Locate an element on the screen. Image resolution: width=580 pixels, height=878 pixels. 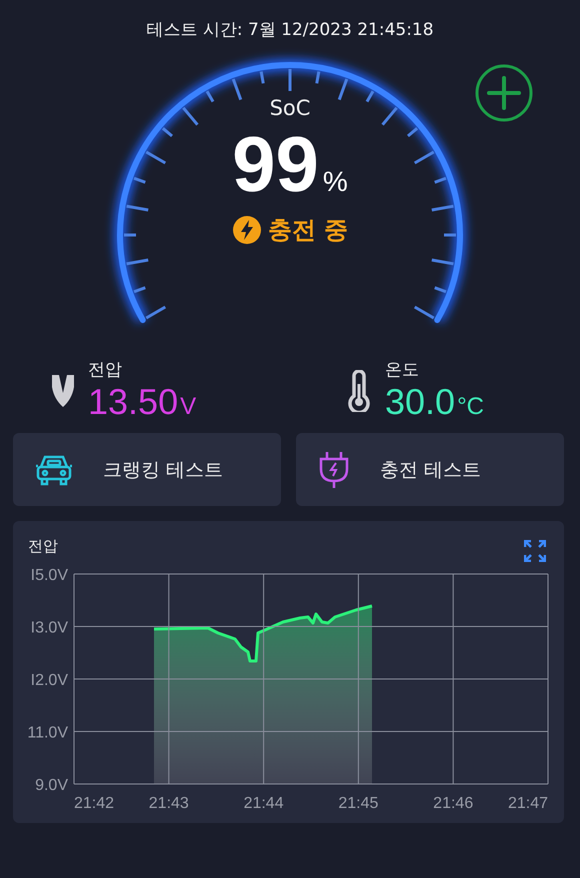
stat-label: 전압 is located at coordinates (105, 370).